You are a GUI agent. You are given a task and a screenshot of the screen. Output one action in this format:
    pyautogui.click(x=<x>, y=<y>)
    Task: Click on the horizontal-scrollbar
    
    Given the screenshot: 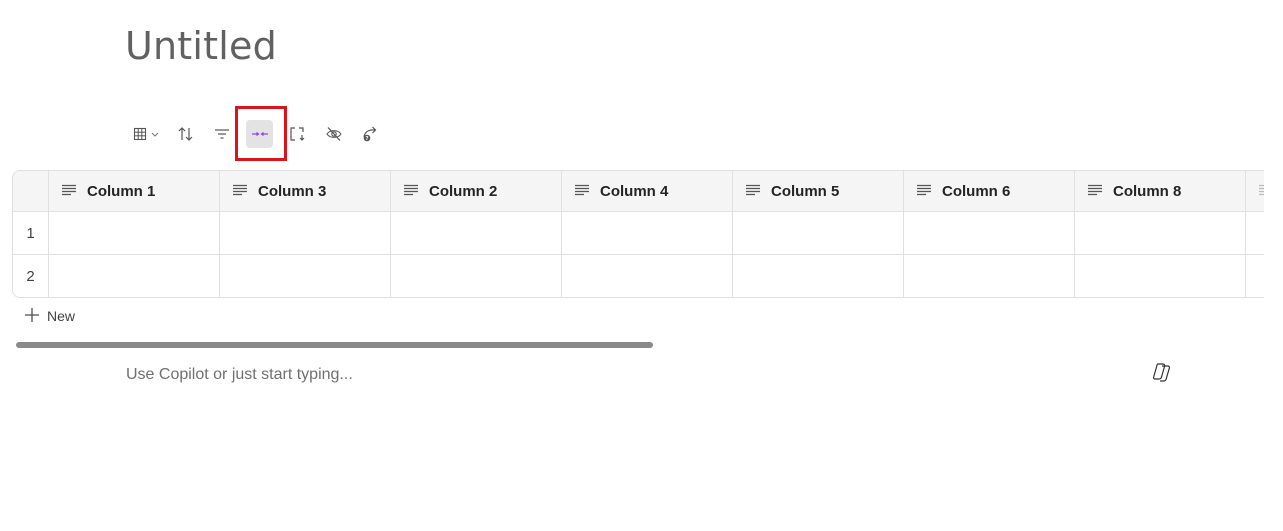 What is the action you would take?
    pyautogui.click(x=334, y=345)
    